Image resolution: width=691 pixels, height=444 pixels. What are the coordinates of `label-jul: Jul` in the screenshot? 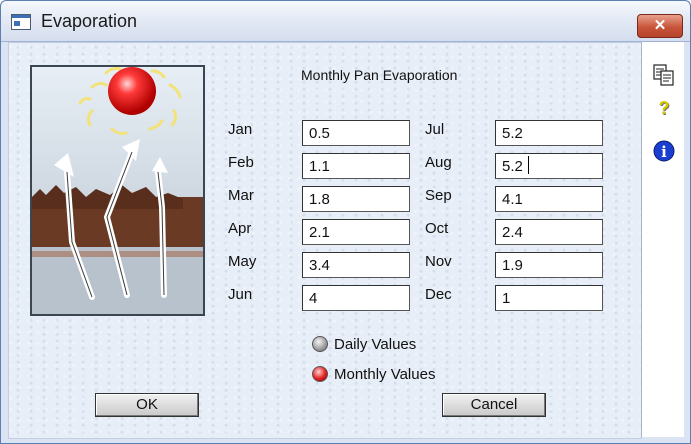 It's located at (435, 129).